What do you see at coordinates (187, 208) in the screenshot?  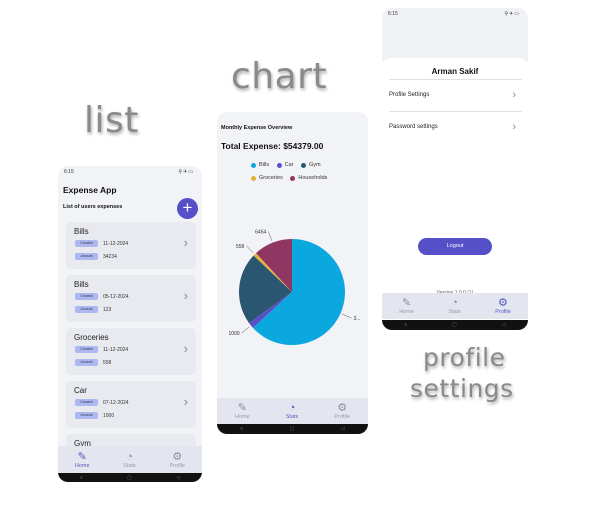 I see `add-expense-button: +` at bounding box center [187, 208].